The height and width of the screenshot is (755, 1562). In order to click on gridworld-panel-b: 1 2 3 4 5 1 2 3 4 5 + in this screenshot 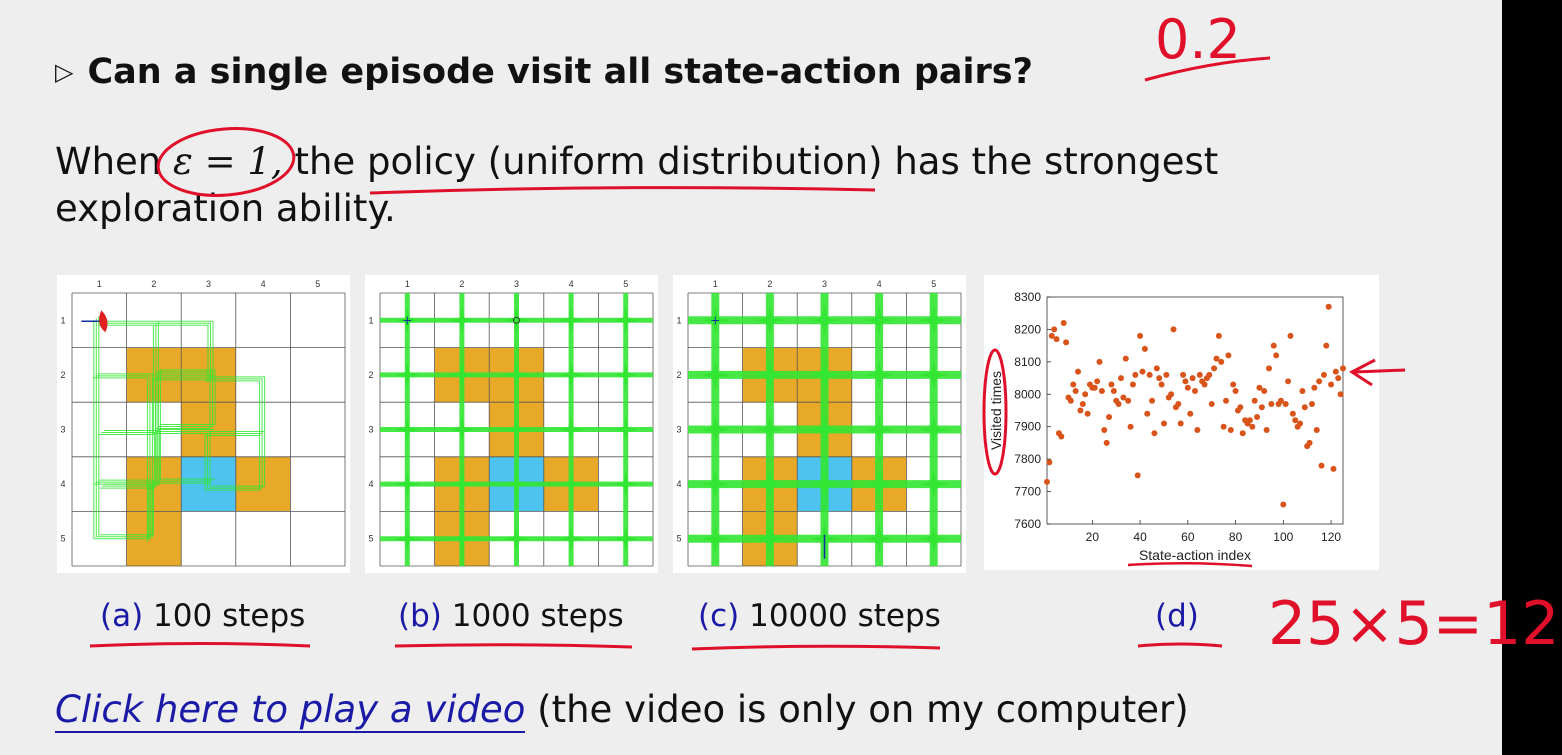, I will do `click(511, 424)`.